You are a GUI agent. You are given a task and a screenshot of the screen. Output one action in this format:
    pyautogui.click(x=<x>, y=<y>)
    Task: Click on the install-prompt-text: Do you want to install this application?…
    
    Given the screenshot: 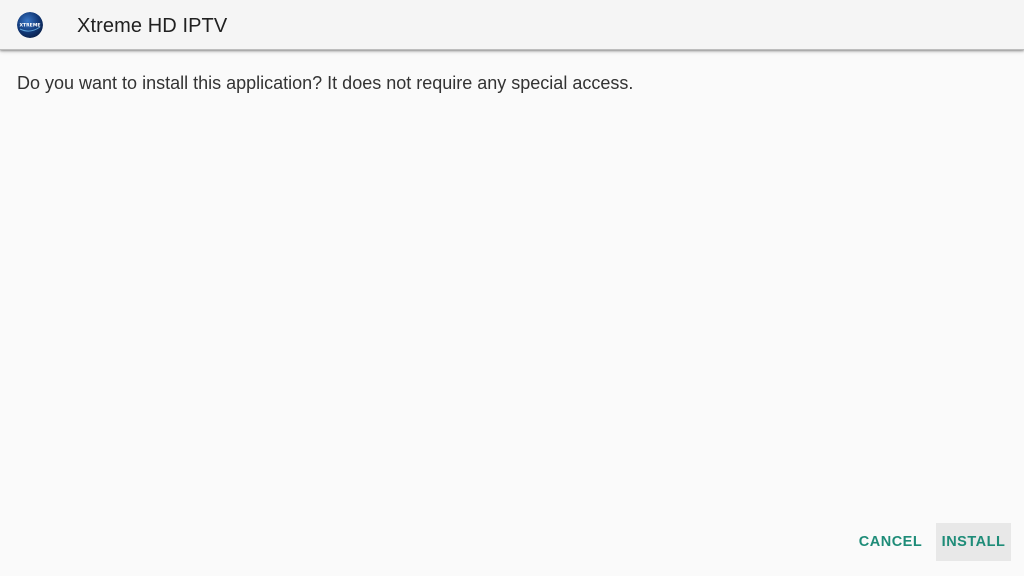 What is the action you would take?
    pyautogui.click(x=325, y=83)
    